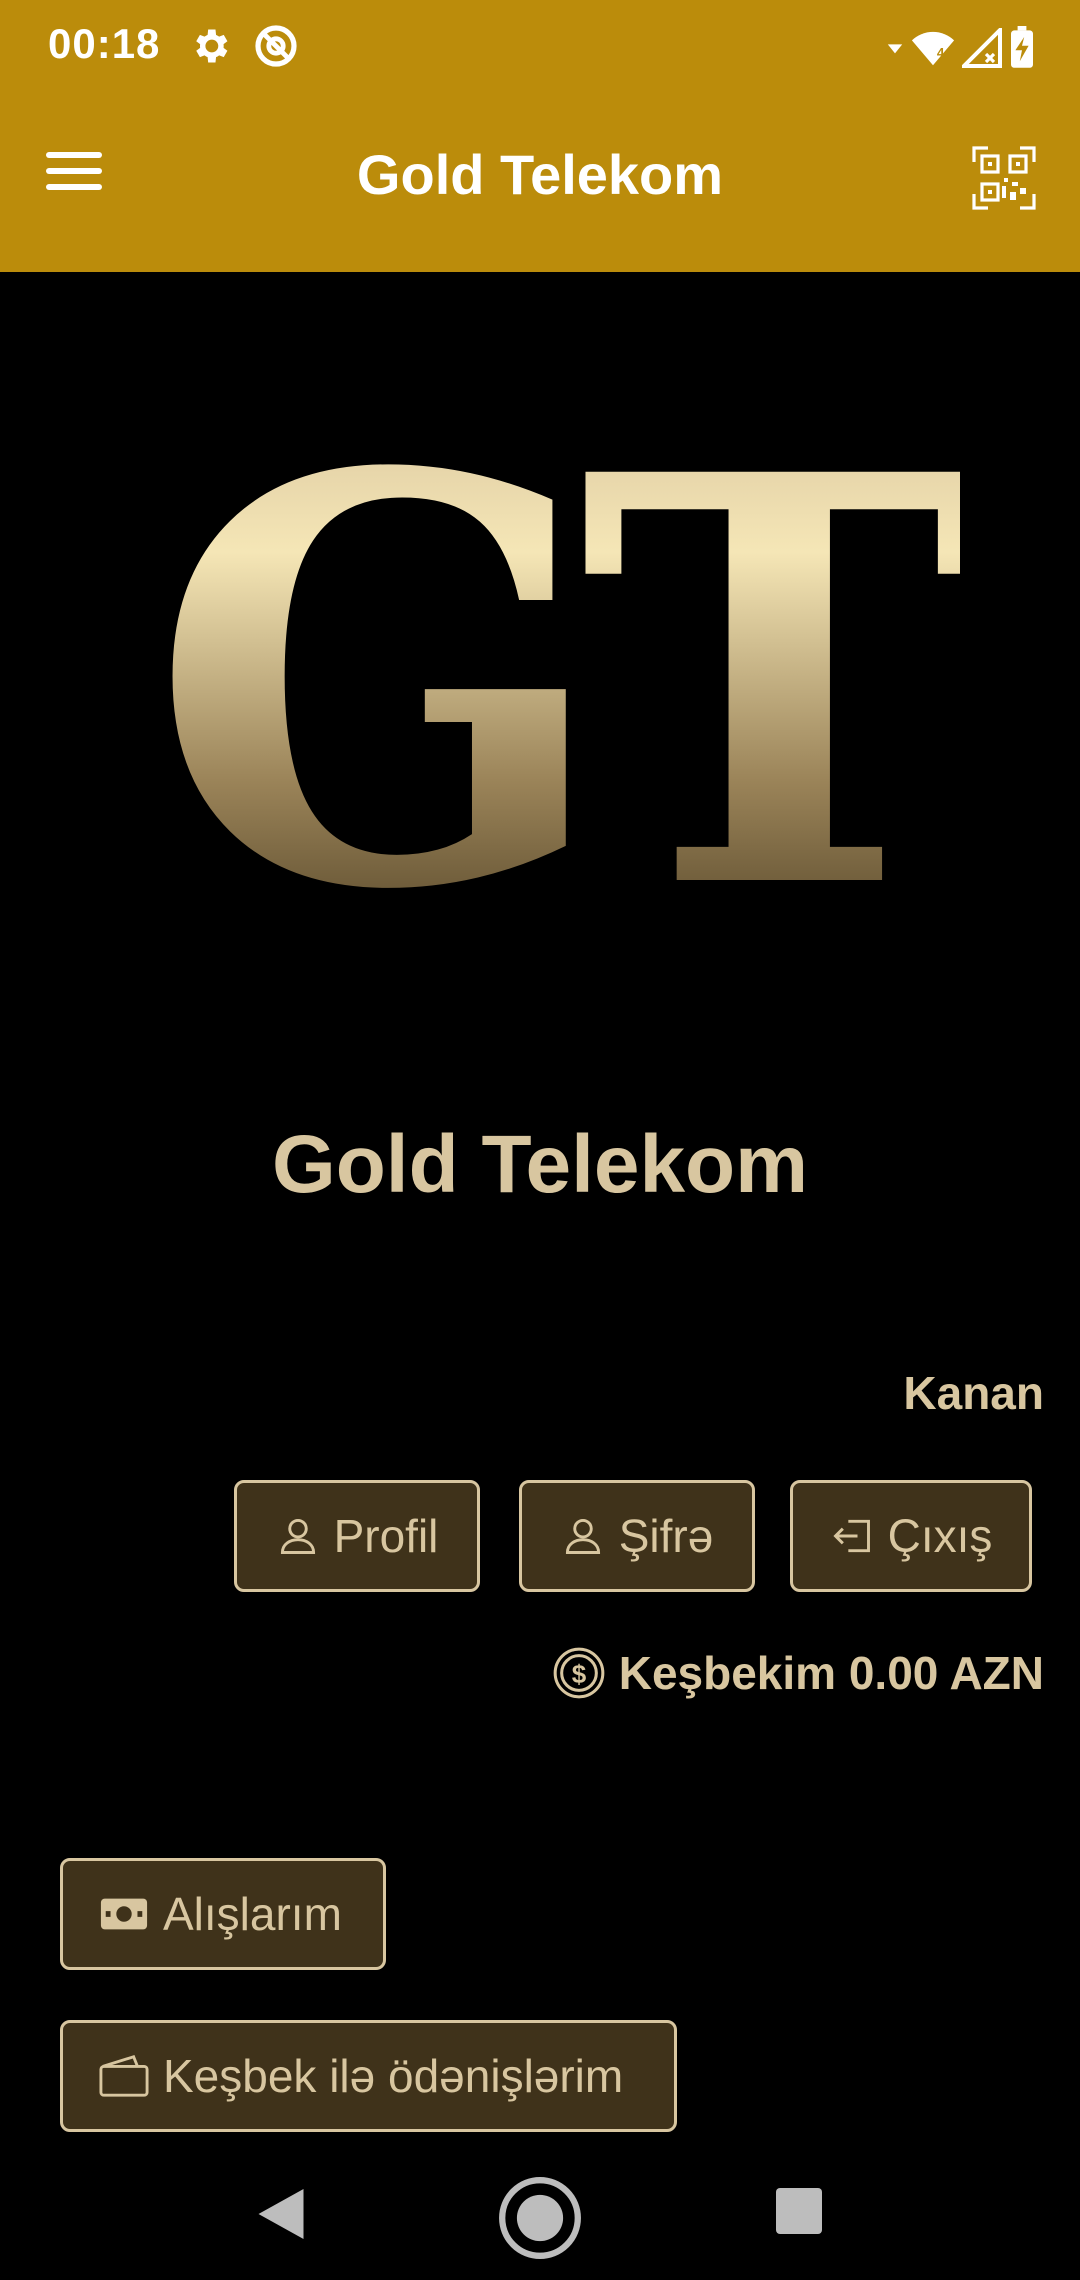  I want to click on recent-apps-icon, so click(799, 2211).